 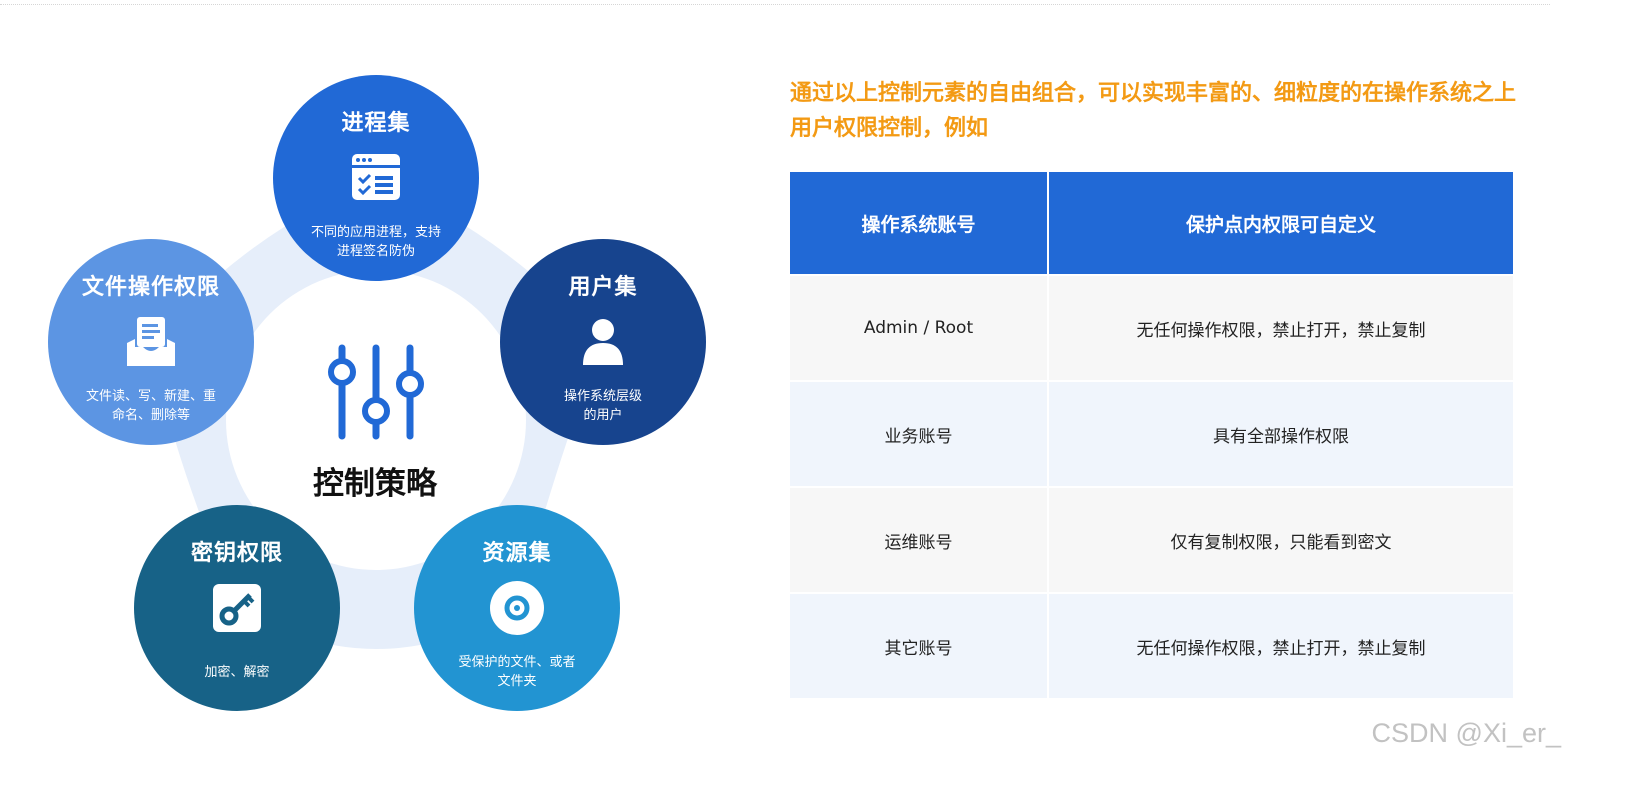 I want to click on inbox-document-icon, so click(x=151, y=341).